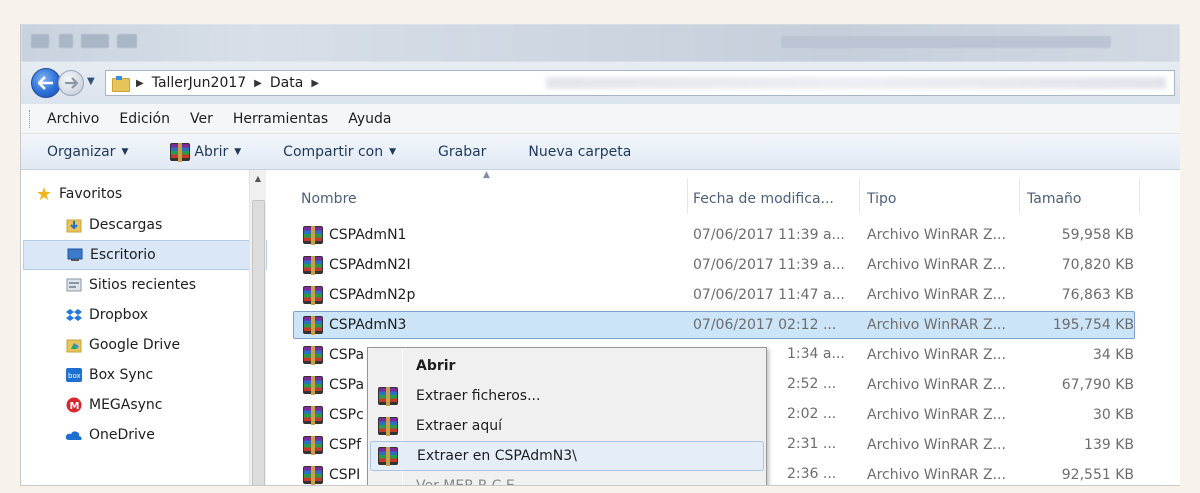 This screenshot has width=1200, height=493. What do you see at coordinates (201, 119) in the screenshot?
I see `menu-ver: Ver` at bounding box center [201, 119].